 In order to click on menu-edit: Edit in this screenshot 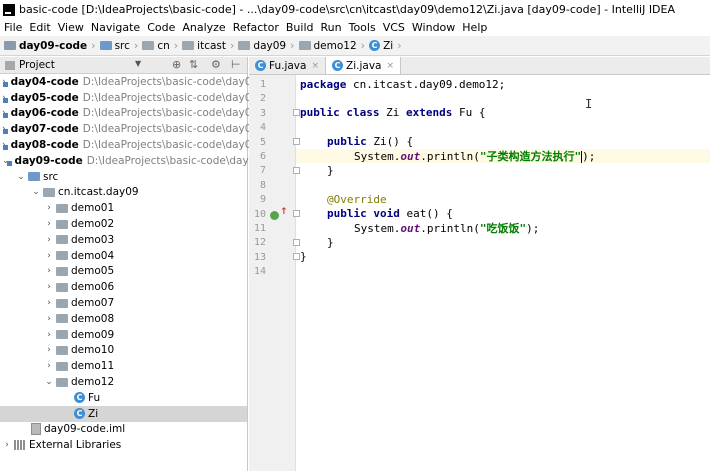, I will do `click(41, 27)`.